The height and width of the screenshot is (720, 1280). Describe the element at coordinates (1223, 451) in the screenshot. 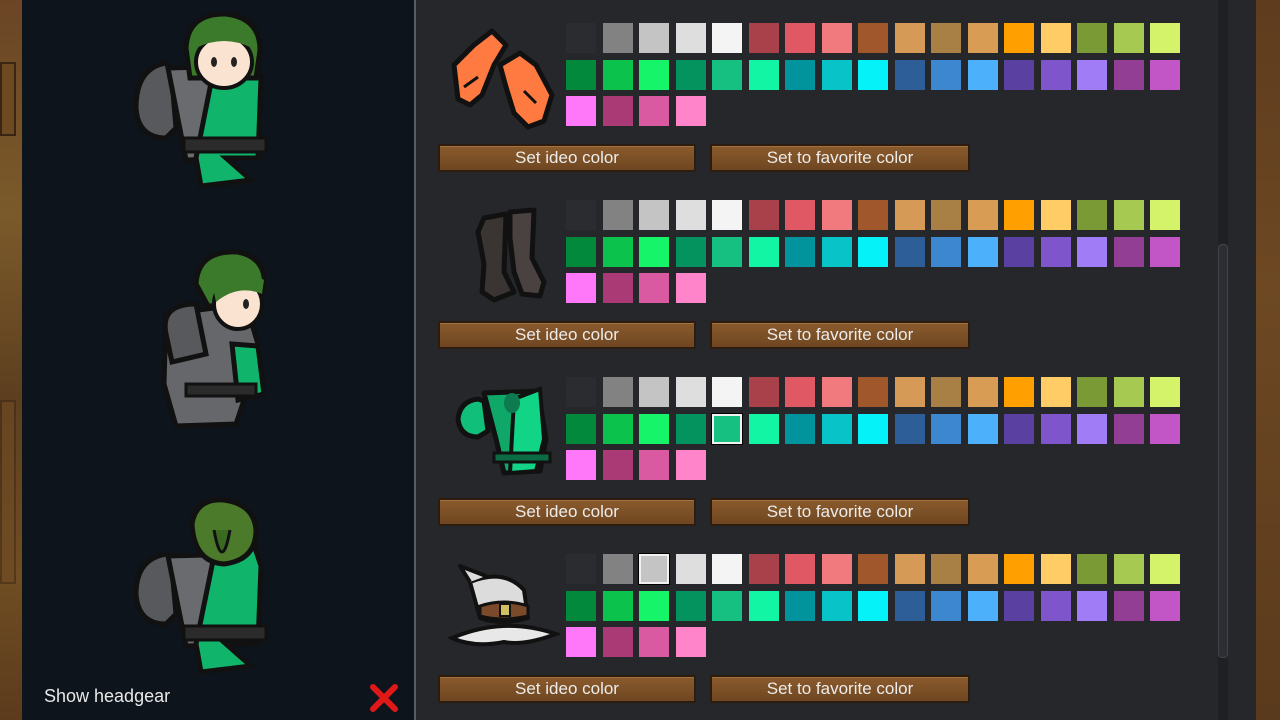

I see `scrollbar-thumb` at that location.